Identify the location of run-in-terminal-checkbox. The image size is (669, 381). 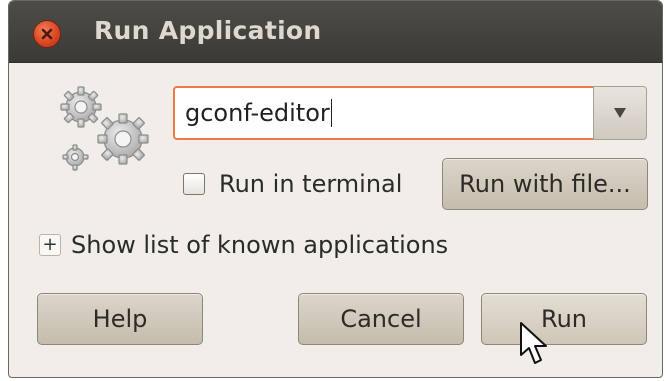
(194, 184).